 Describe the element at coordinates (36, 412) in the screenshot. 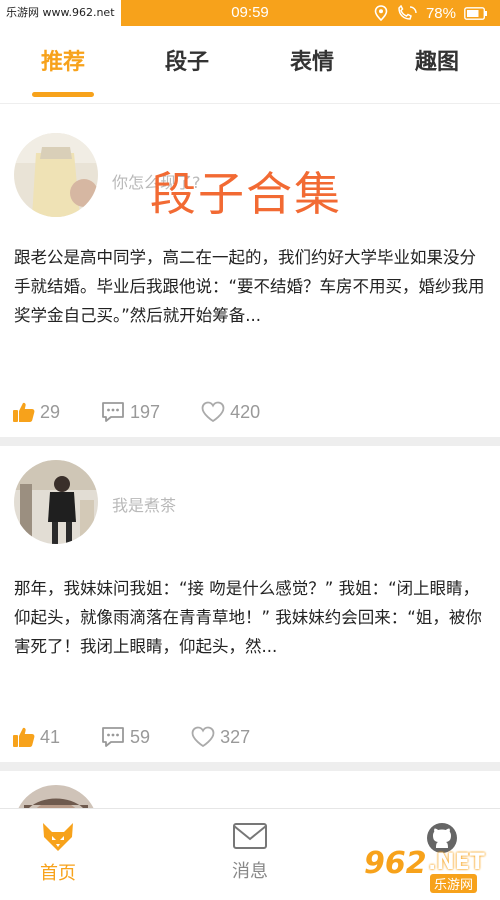

I see `like-button: 29` at that location.